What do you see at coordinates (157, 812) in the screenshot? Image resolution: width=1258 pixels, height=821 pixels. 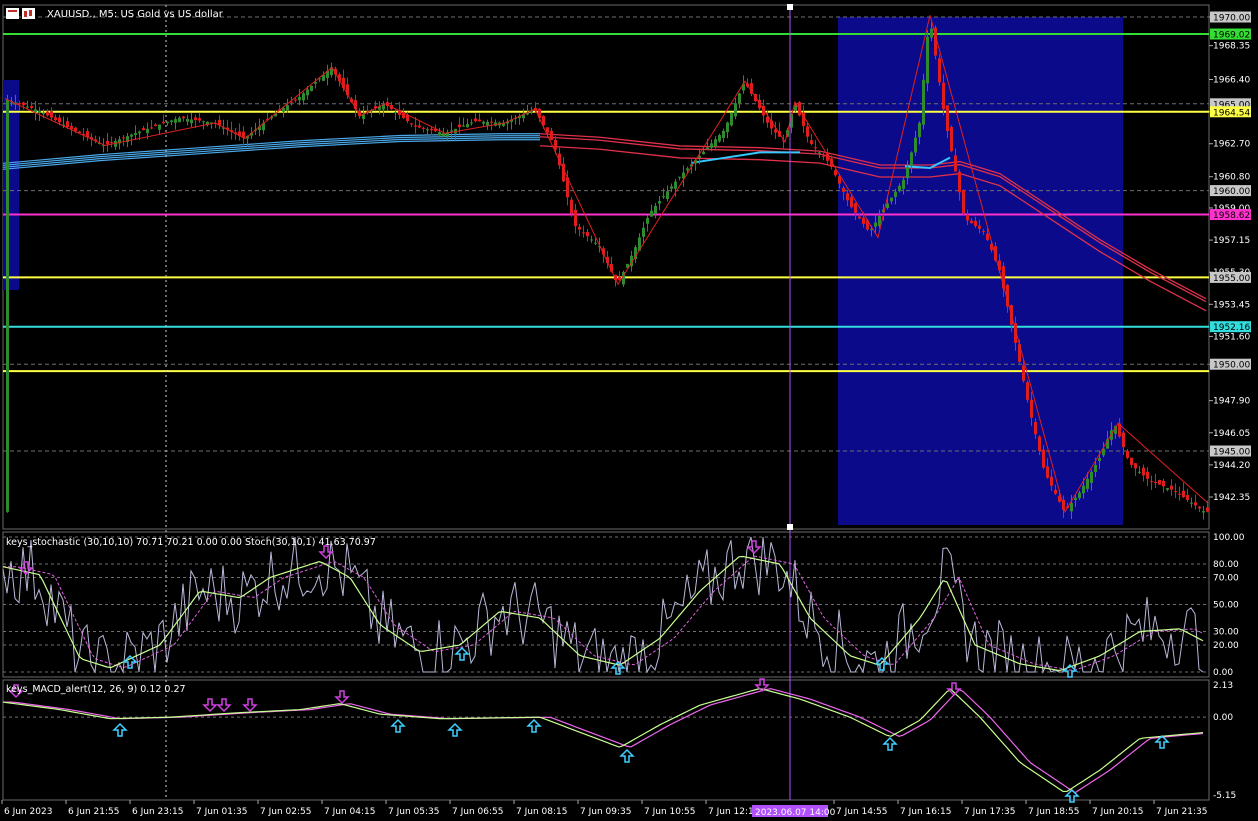 I see `time-tick-label: 6 Jun 23:15` at bounding box center [157, 812].